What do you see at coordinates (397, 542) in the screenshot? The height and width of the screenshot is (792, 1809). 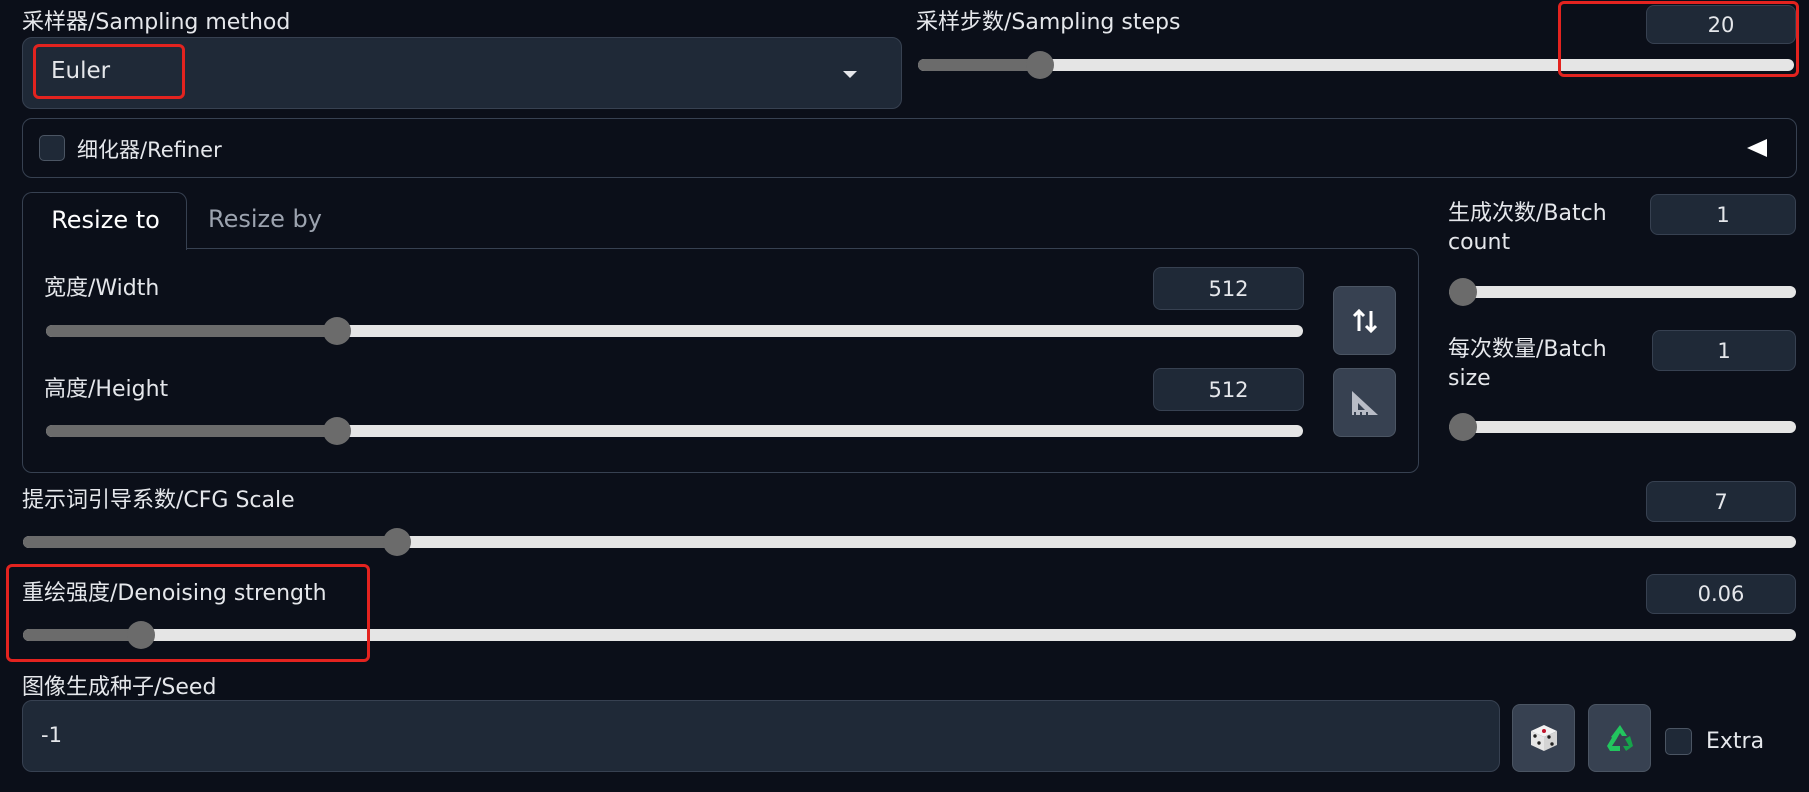 I see `cfg-scale-thumb` at bounding box center [397, 542].